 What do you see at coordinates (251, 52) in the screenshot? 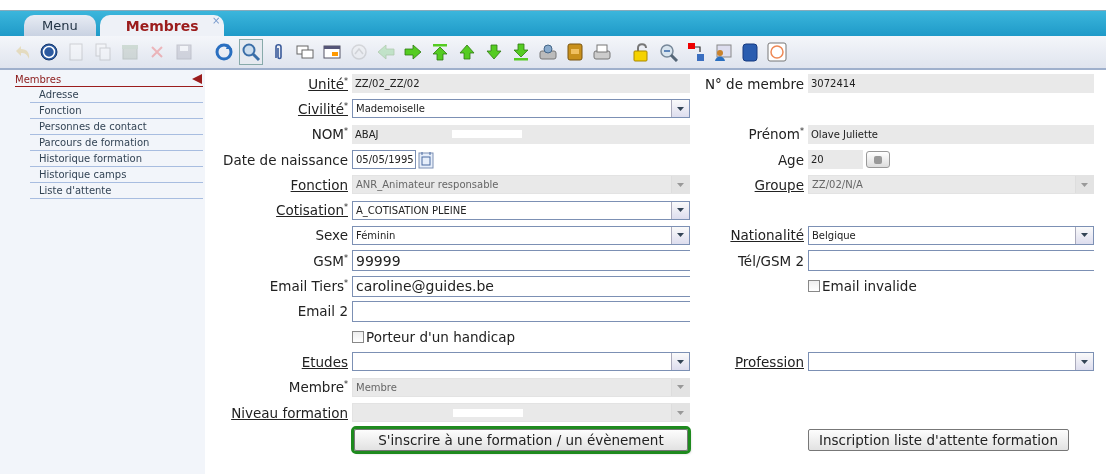
I see `search-icon` at bounding box center [251, 52].